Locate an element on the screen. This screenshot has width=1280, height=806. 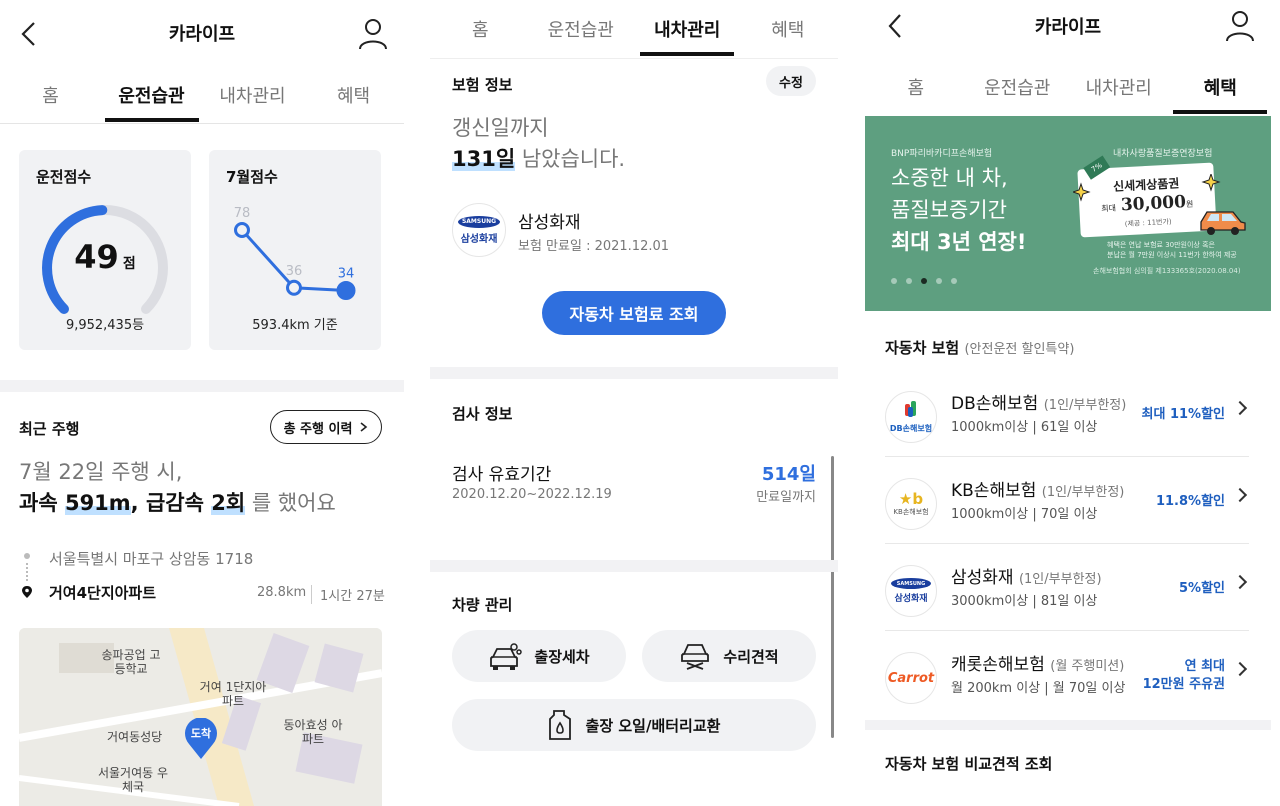
banner-company: BNP파리바카디프손해보험 is located at coordinates (942, 154).